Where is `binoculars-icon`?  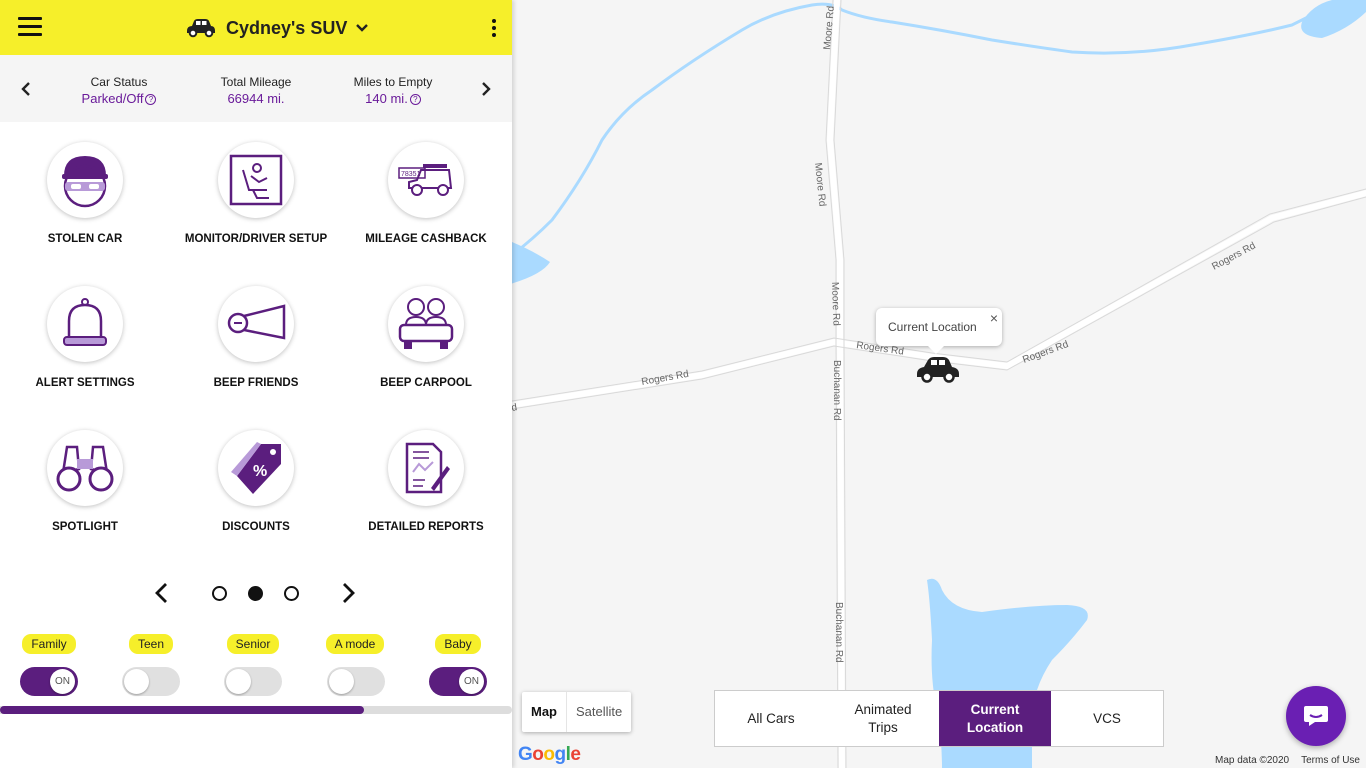 binoculars-icon is located at coordinates (85, 468).